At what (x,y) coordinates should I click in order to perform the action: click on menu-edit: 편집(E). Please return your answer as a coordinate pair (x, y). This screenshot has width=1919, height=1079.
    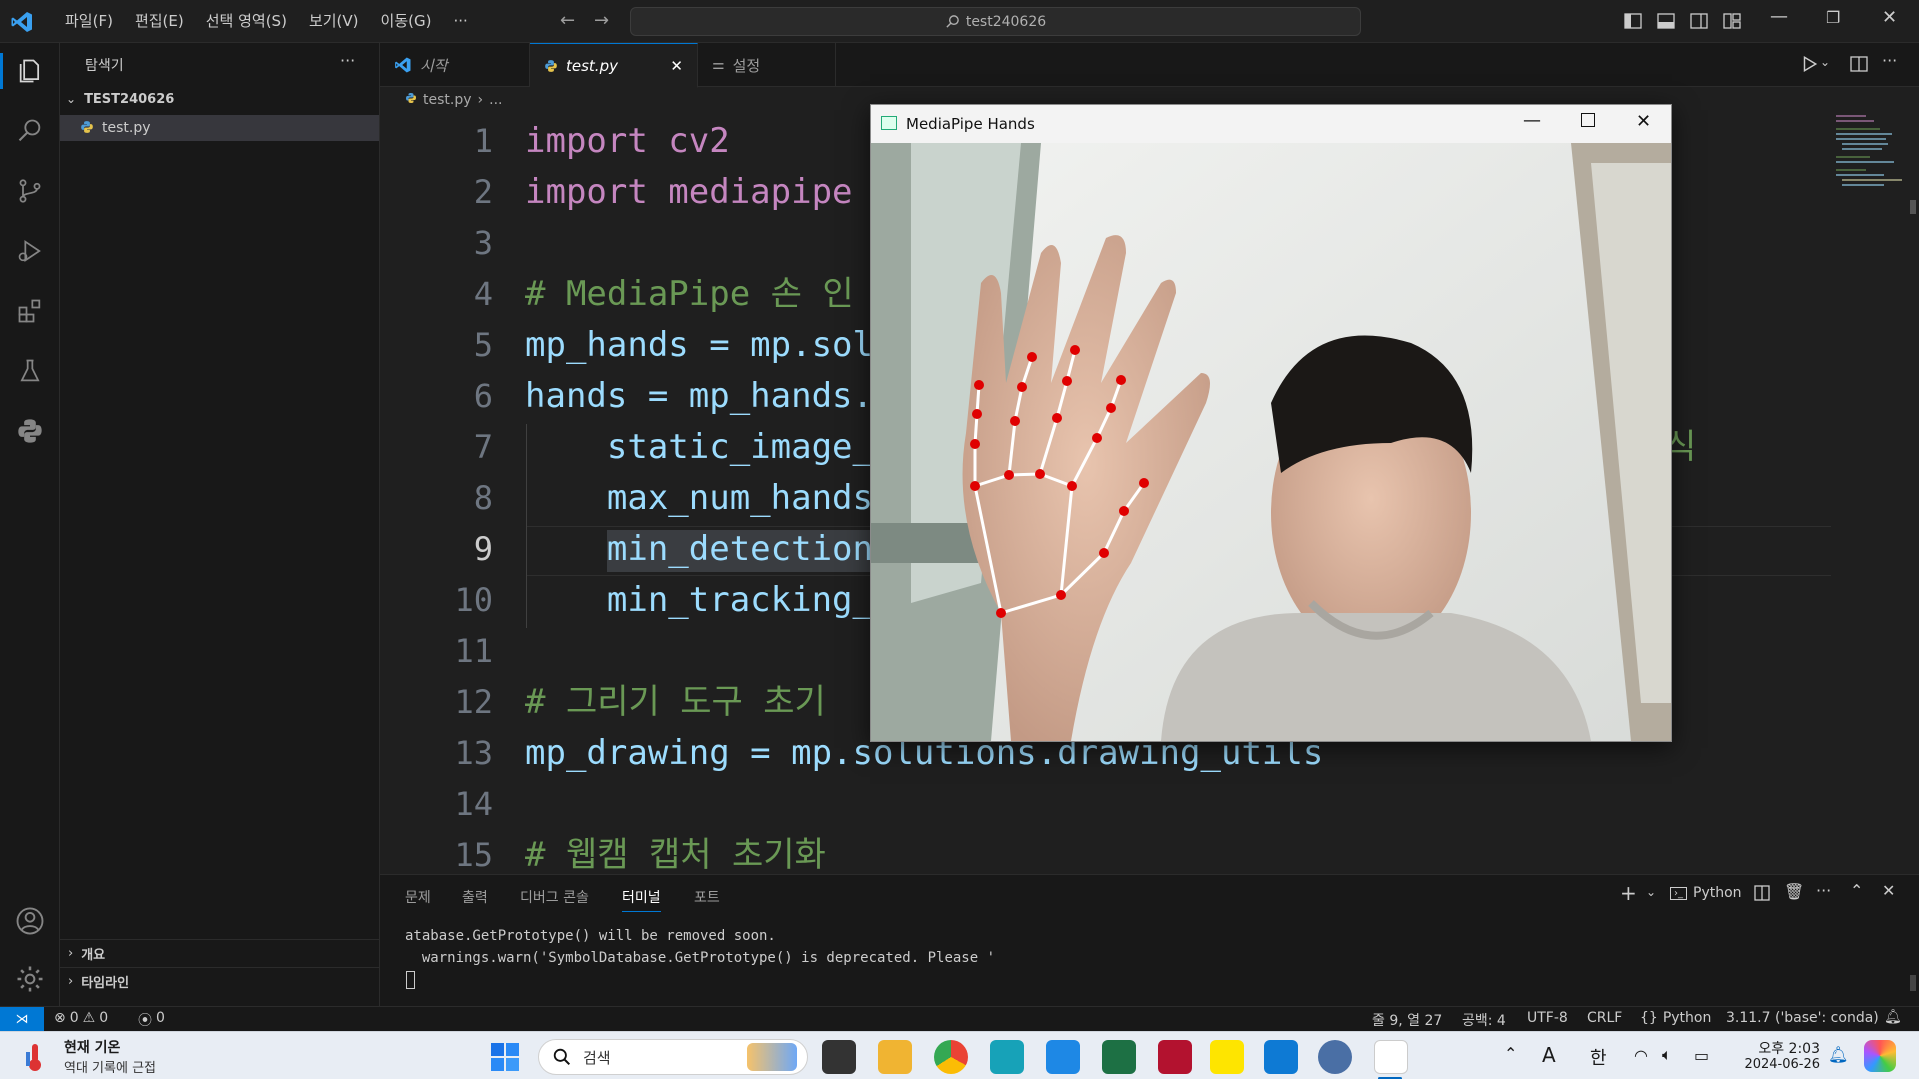
    Looking at the image, I should click on (159, 21).